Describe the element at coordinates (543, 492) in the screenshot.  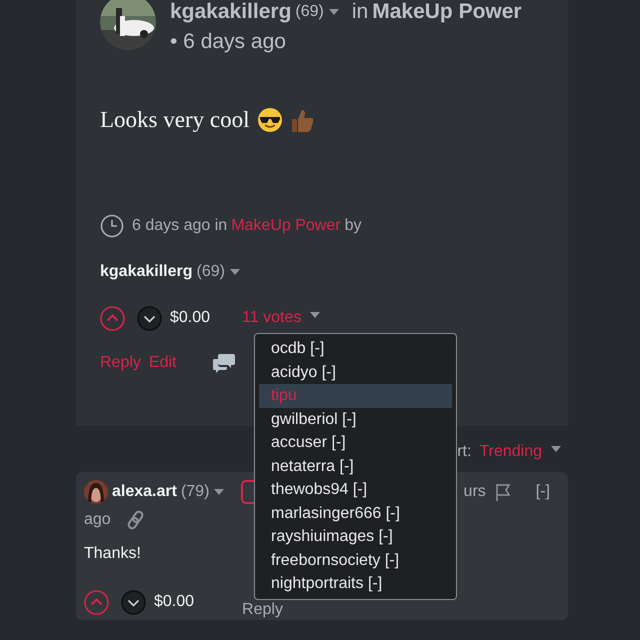
I see `collapse-link: [-]` at that location.